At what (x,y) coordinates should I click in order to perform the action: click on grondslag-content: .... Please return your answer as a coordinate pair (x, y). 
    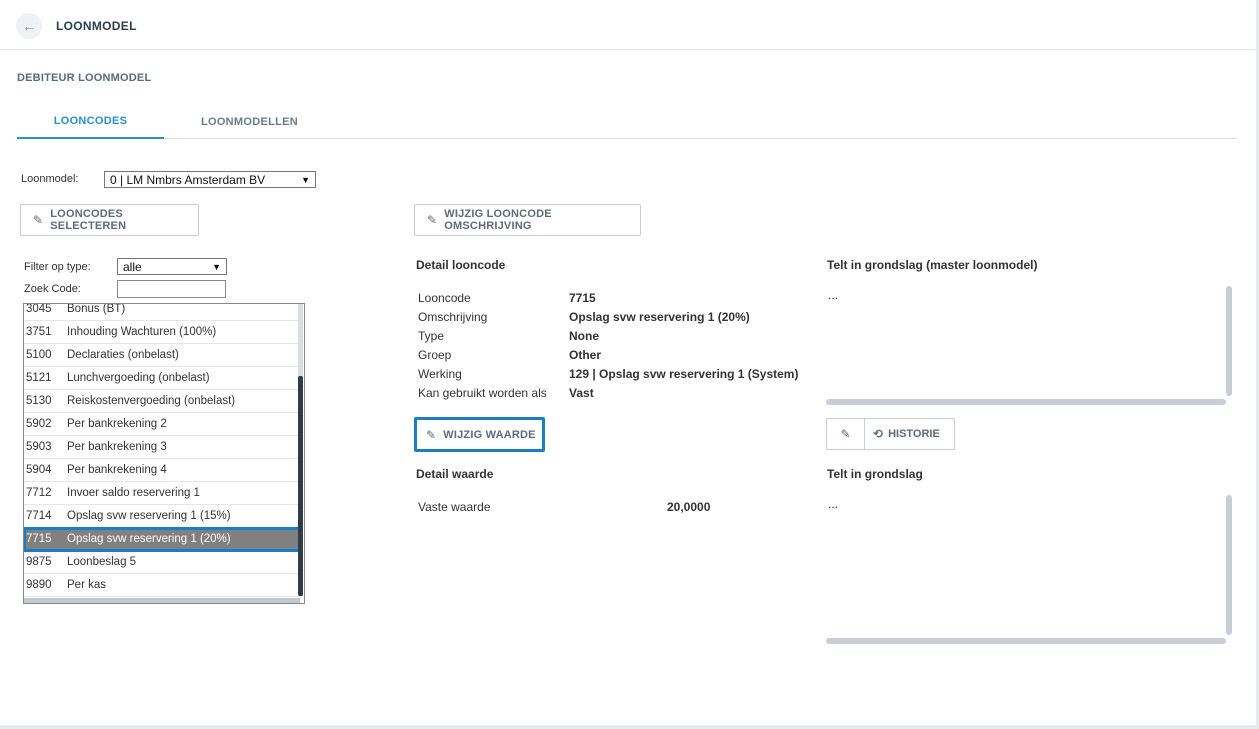
    Looking at the image, I should click on (833, 504).